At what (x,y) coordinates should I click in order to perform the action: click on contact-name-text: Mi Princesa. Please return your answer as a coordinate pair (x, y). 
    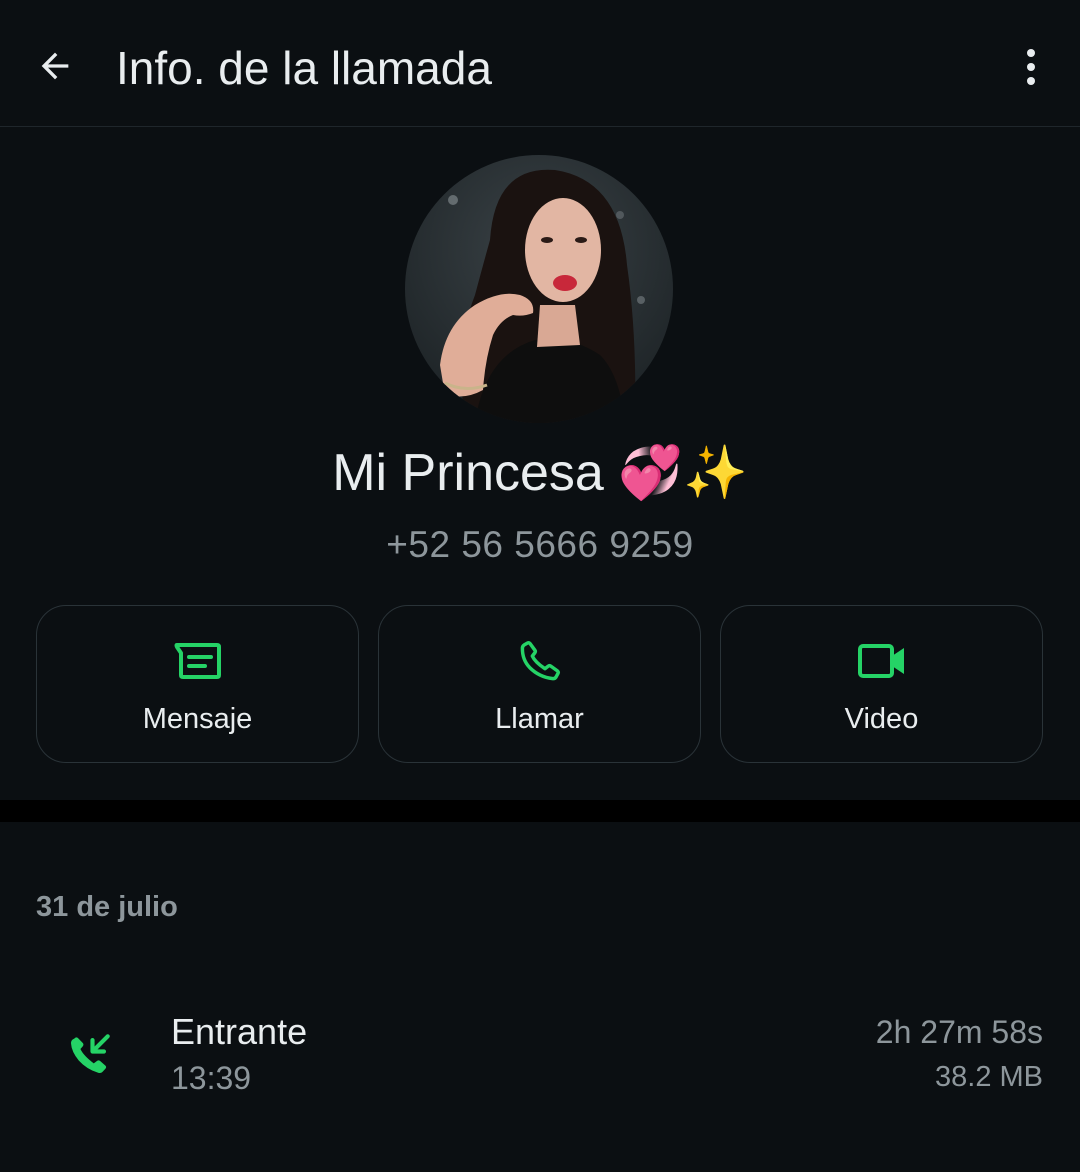
    Looking at the image, I should click on (468, 473).